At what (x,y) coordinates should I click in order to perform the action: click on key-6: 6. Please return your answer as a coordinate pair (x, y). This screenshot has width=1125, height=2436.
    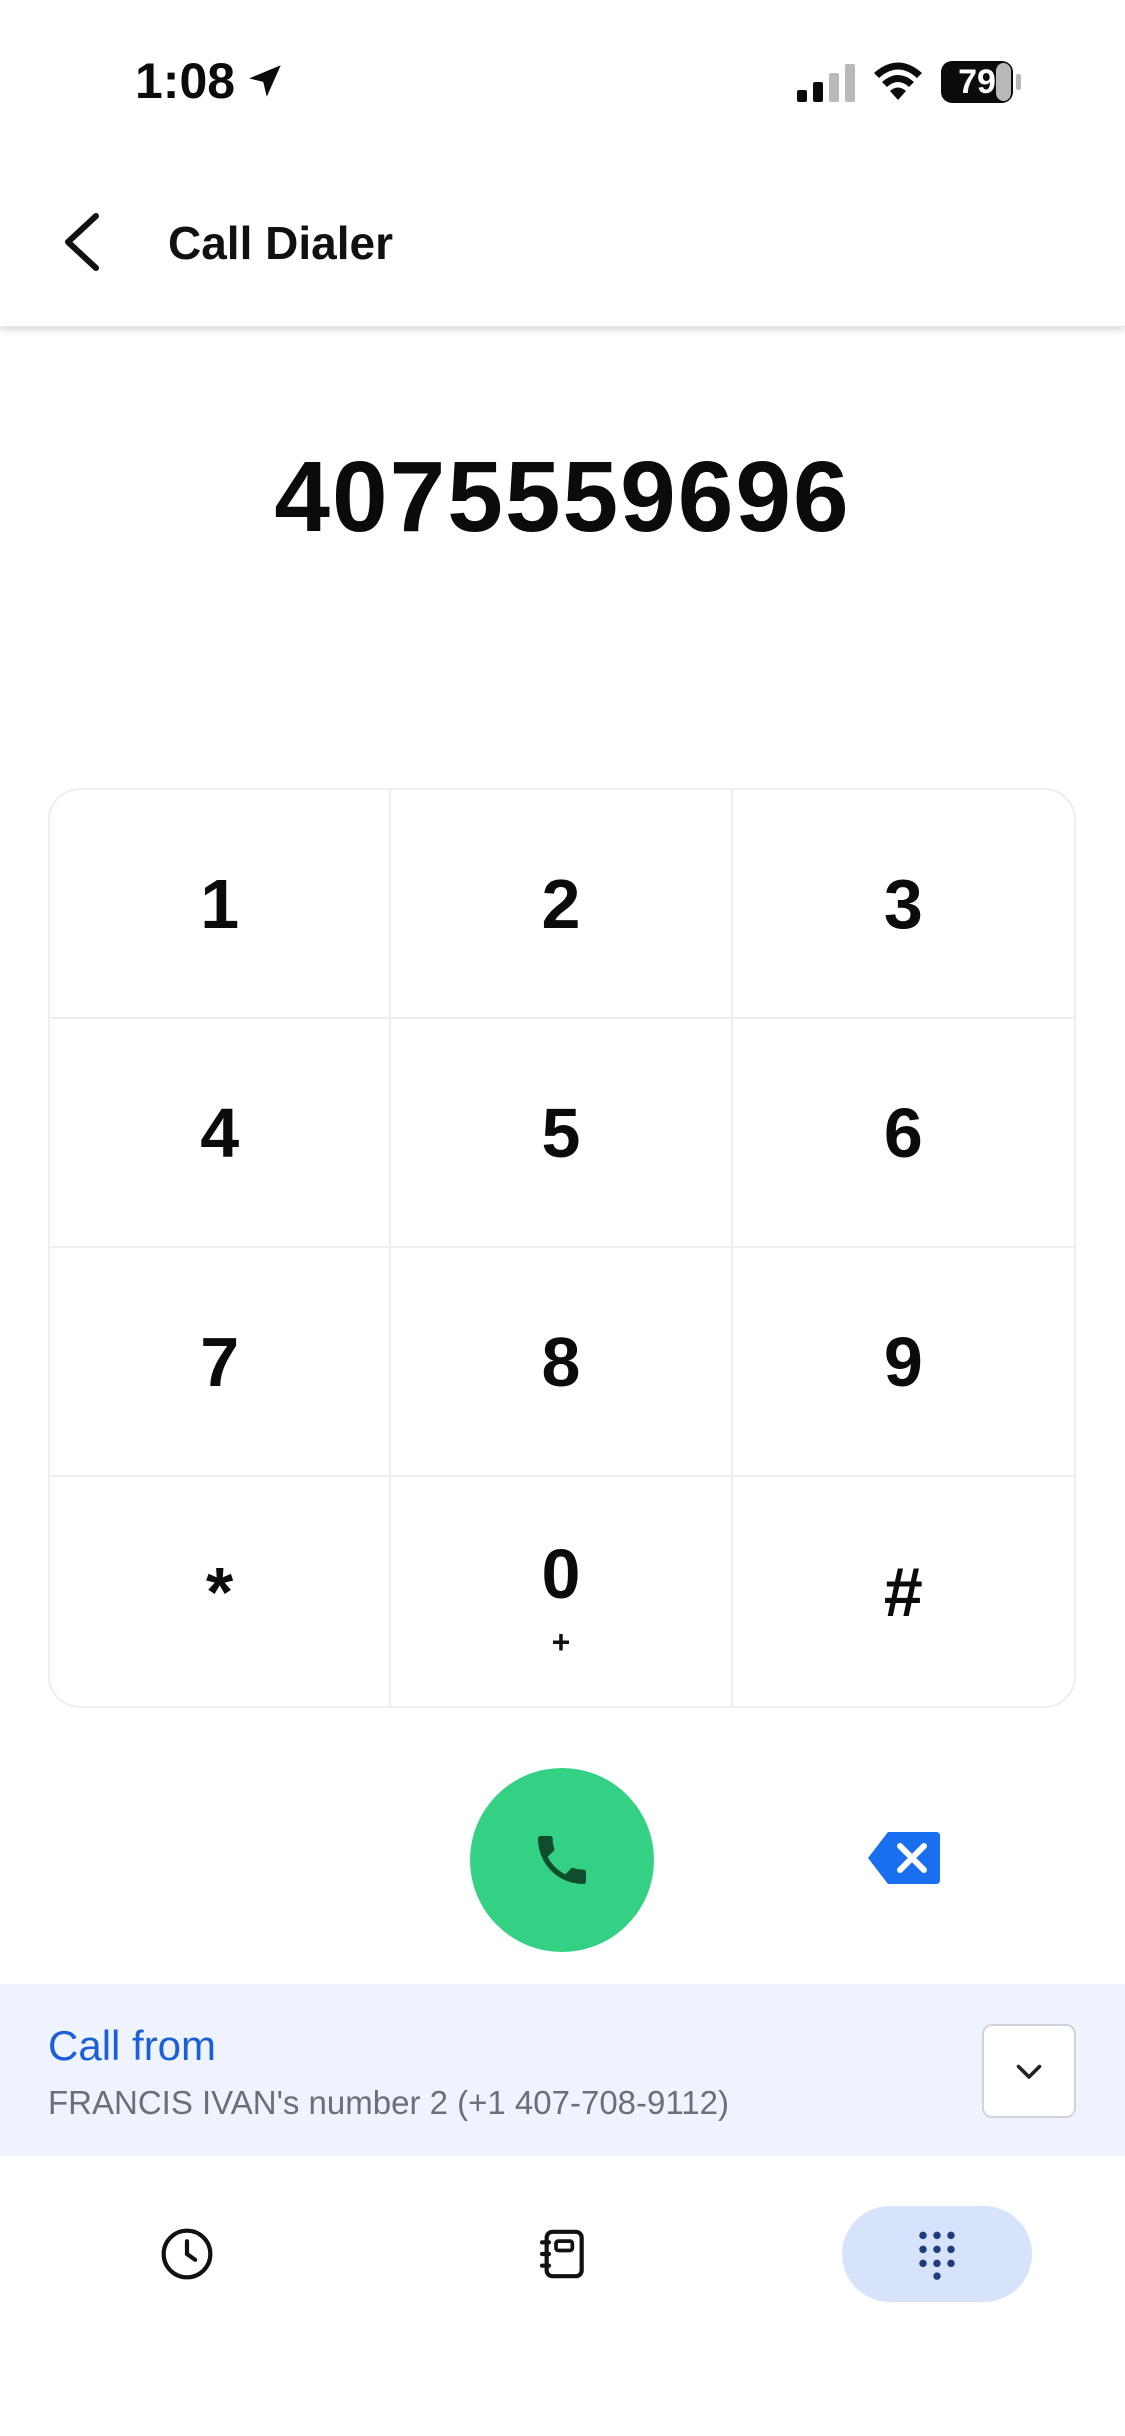
    Looking at the image, I should click on (903, 1133).